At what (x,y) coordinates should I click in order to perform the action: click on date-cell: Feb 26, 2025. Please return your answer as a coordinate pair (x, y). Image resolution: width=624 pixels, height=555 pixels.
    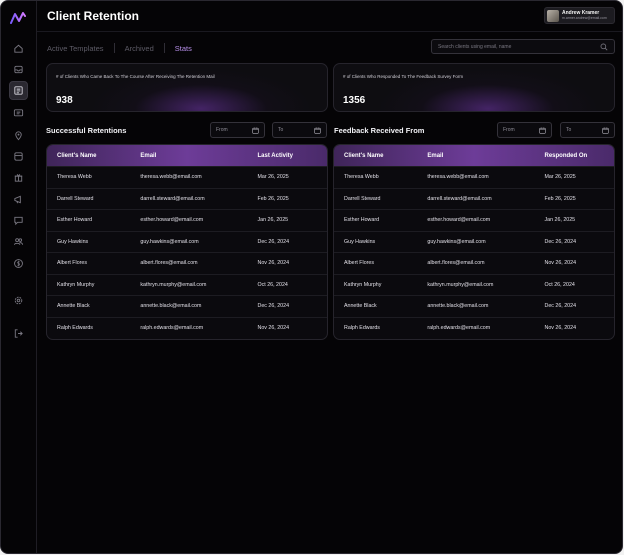
    Looking at the image, I should click on (560, 198).